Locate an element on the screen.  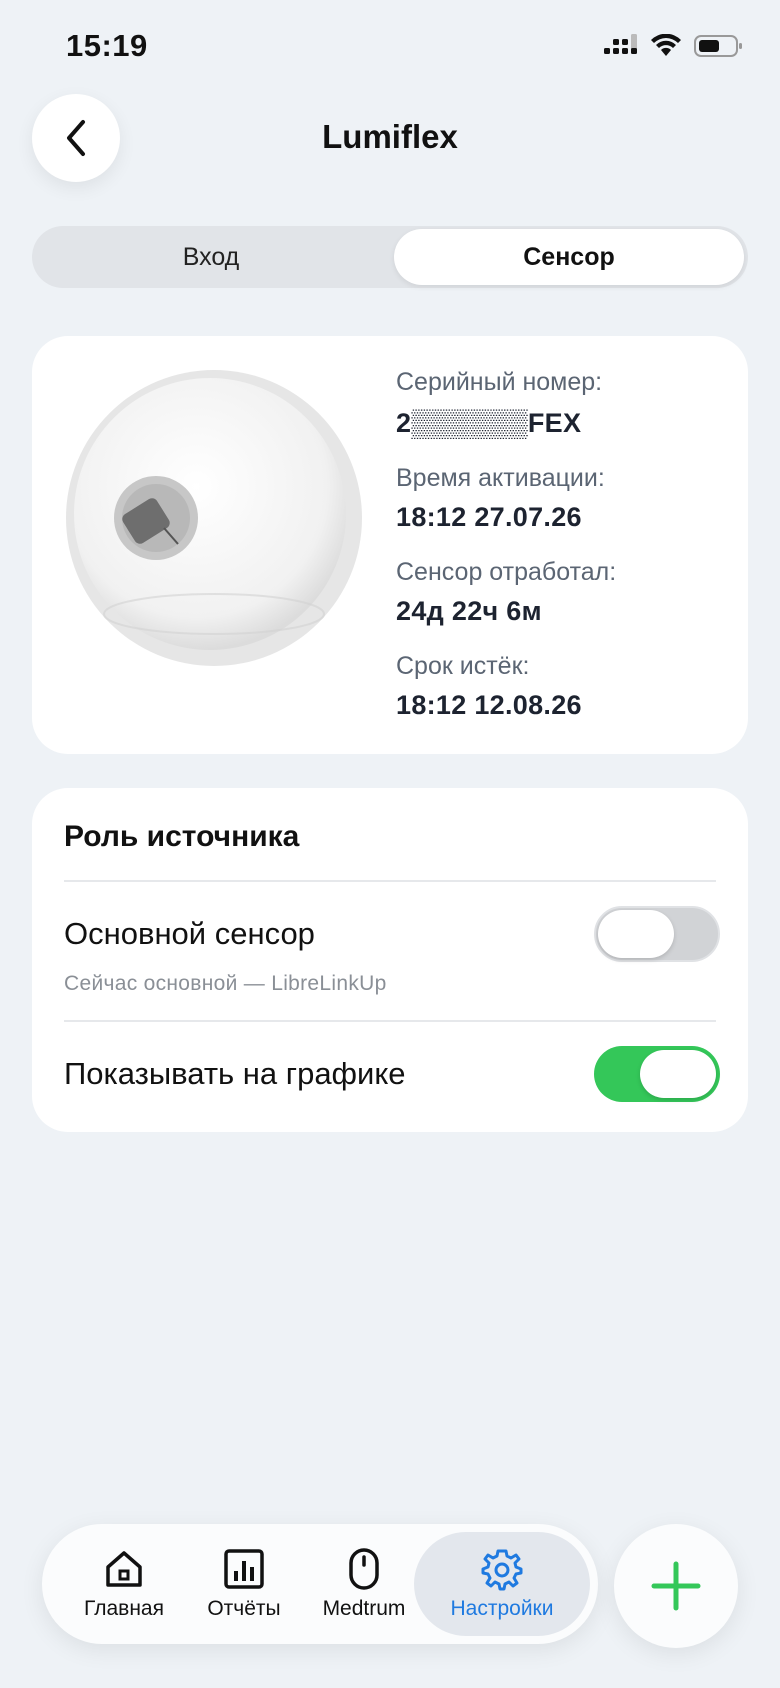
tab-home: Главная is located at coordinates (124, 1584).